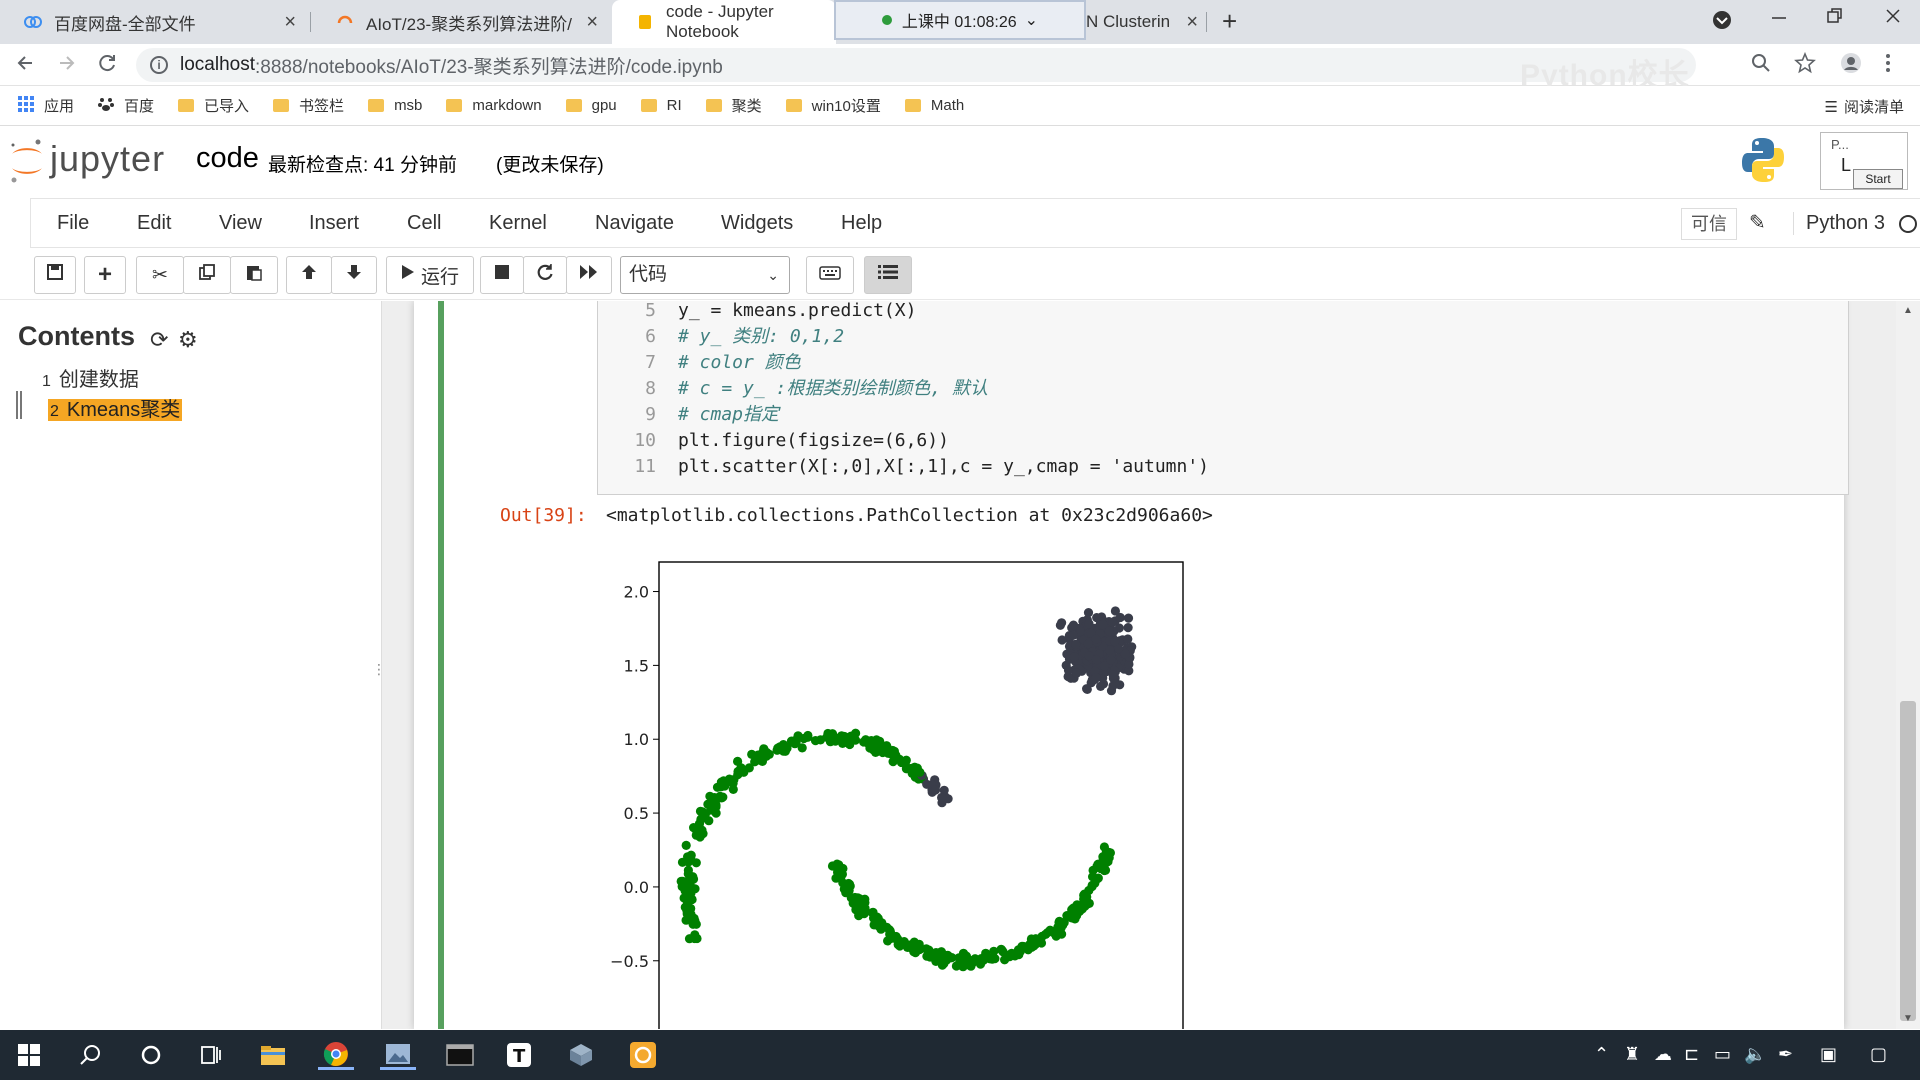 The width and height of the screenshot is (1920, 1080). What do you see at coordinates (155, 22) in the screenshot?
I see `tab-baidu-pan: 百度网盘-全部文件 ×` at bounding box center [155, 22].